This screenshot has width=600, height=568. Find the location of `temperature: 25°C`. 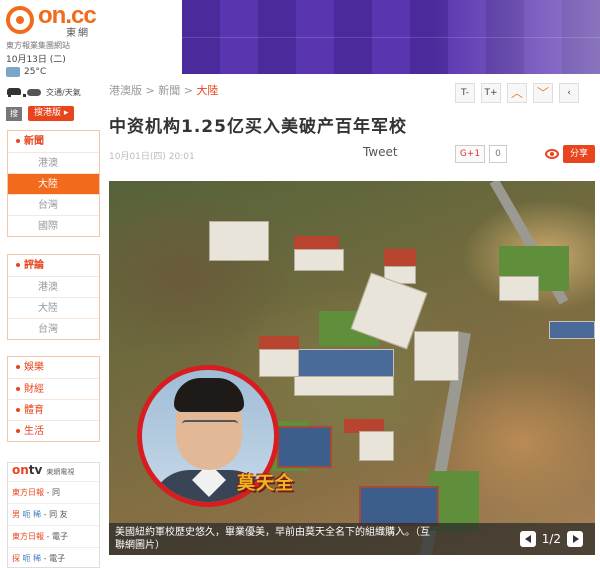

temperature: 25°C is located at coordinates (35, 72).